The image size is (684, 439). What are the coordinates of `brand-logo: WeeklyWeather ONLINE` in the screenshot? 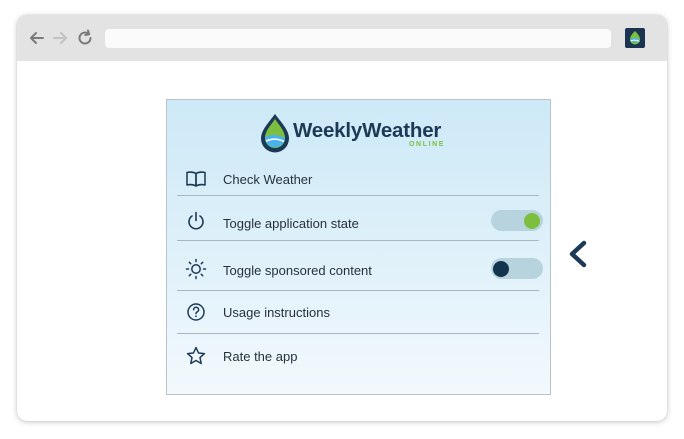 It's located at (361, 133).